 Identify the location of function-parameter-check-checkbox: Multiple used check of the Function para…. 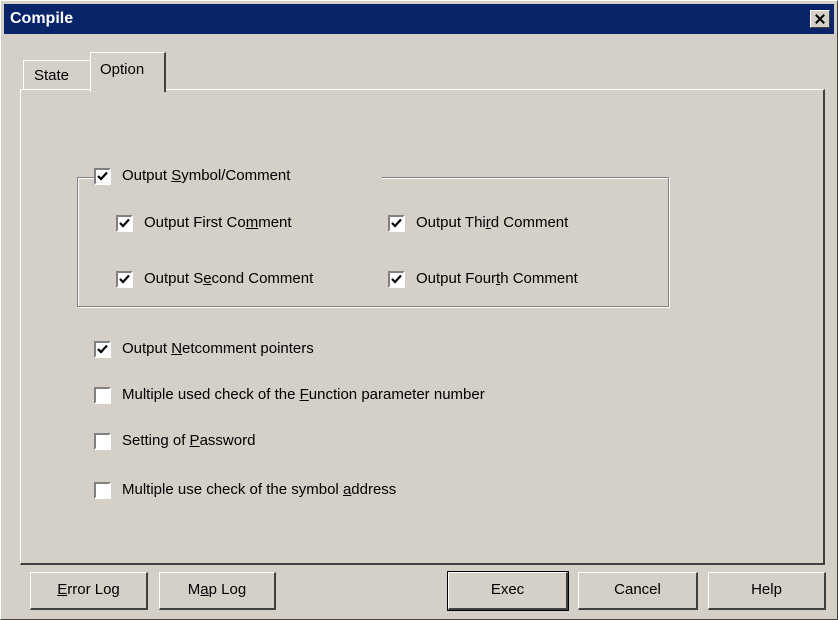
(334, 396).